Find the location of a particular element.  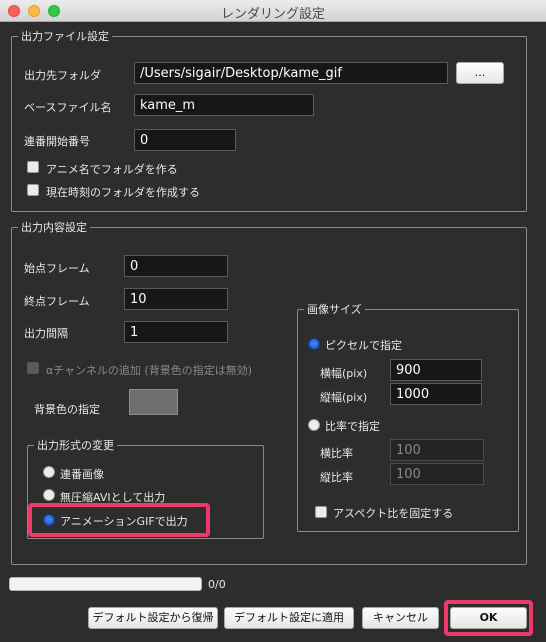

folder-label: 出力先フォルダ is located at coordinates (62, 75).